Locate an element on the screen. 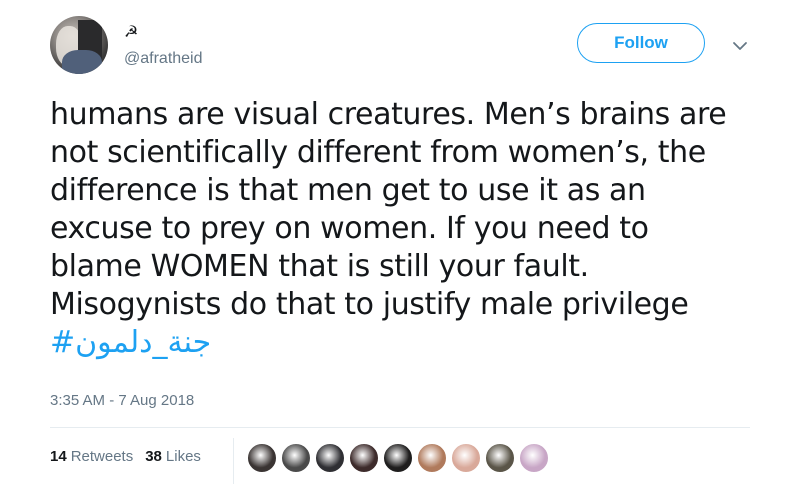 This screenshot has height=485, width=800. avatar is located at coordinates (79, 45).